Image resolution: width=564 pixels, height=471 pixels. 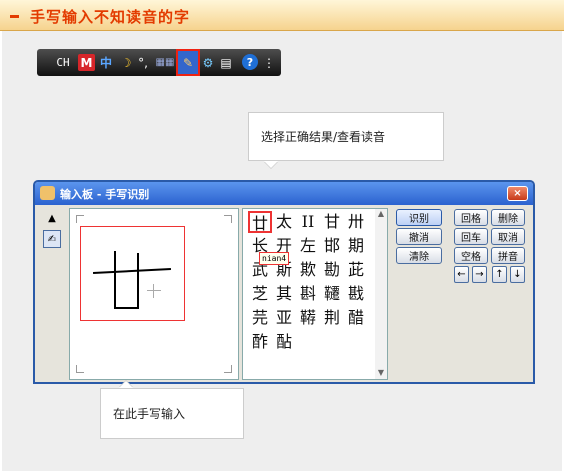 What do you see at coordinates (86, 62) in the screenshot?
I see `ime-logo-icon: M` at bounding box center [86, 62].